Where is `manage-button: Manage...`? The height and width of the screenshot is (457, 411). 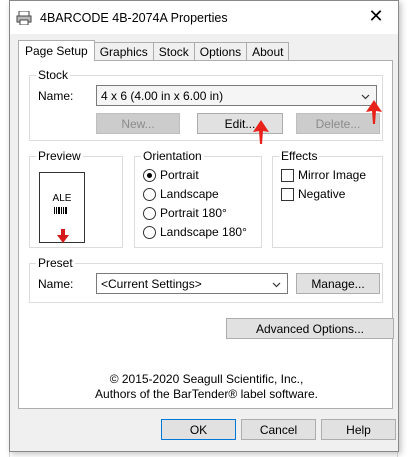
manage-button: Manage... is located at coordinates (338, 283).